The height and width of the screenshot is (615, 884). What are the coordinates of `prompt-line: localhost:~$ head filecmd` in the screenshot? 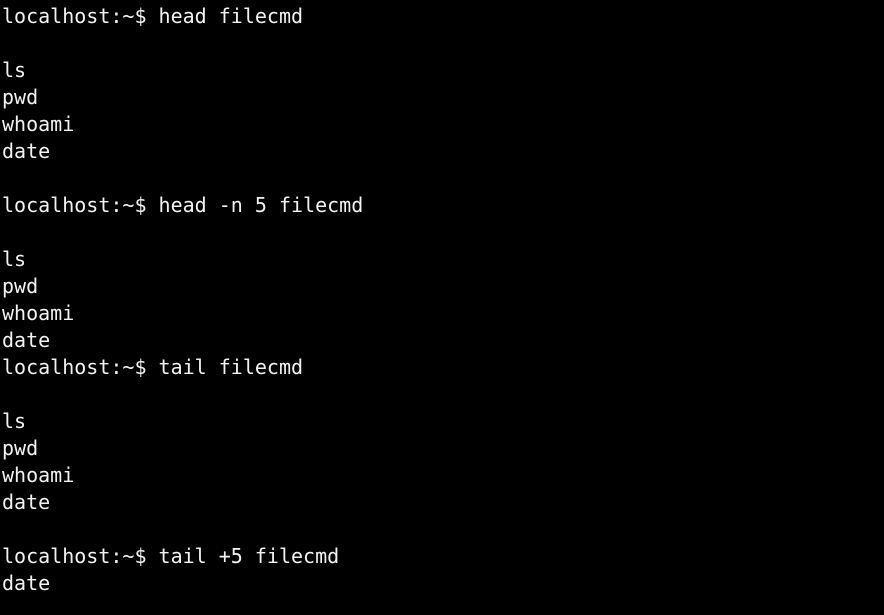 It's located at (153, 16).